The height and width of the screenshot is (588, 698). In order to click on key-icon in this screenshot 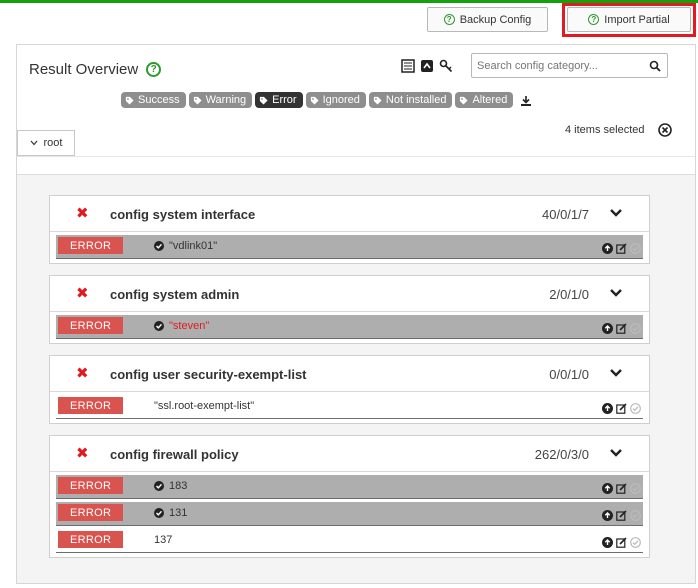, I will do `click(446, 66)`.